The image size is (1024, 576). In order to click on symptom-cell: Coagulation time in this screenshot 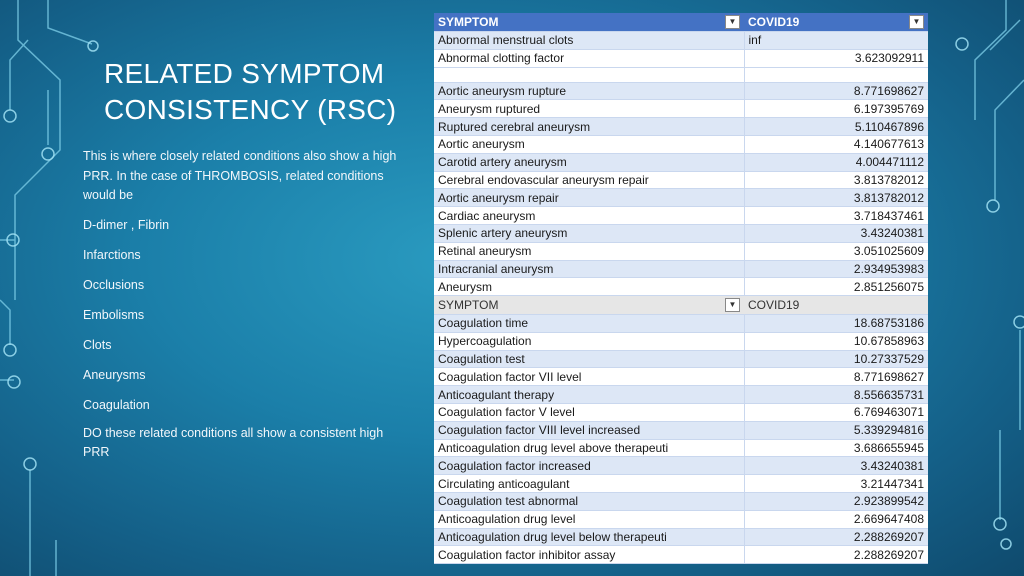, I will do `click(589, 323)`.